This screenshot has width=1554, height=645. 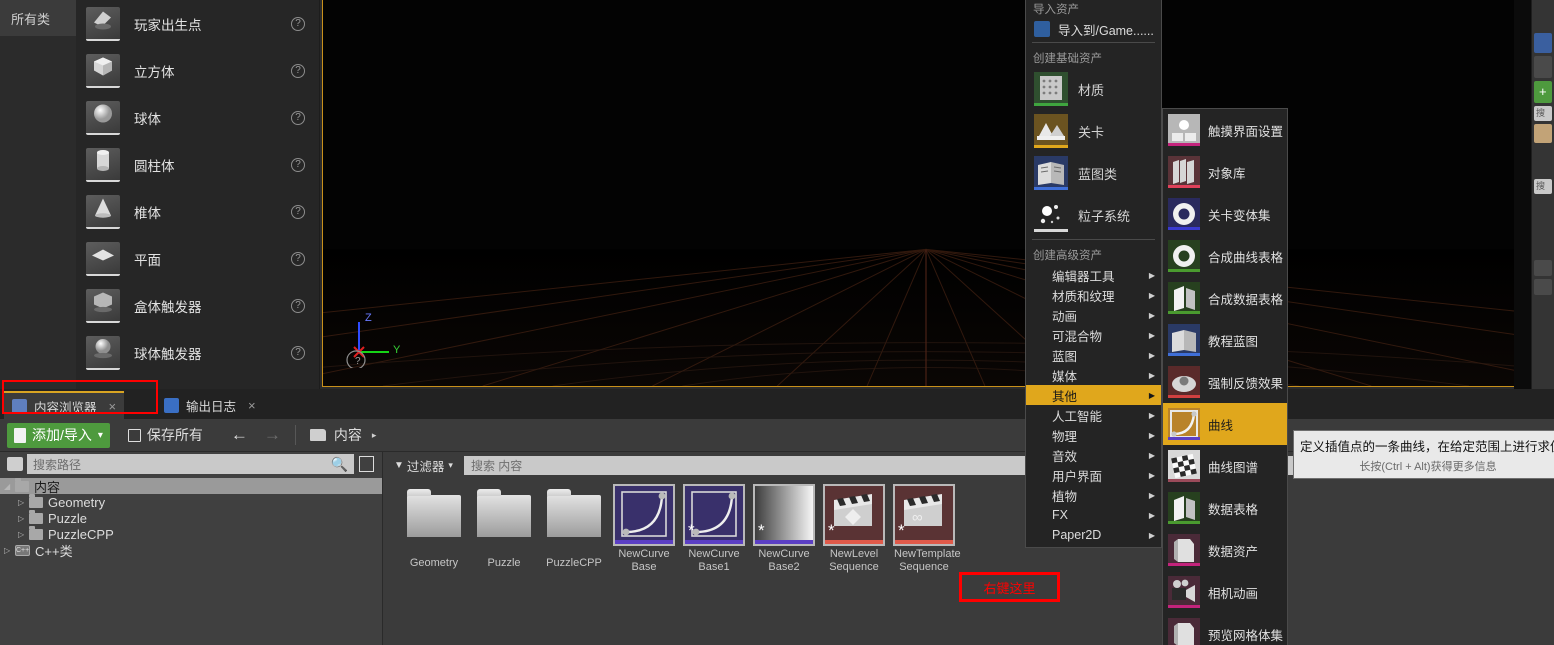 What do you see at coordinates (1225, 340) in the screenshot?
I see `submenu-item-tutorial-blueprint: 教程蓝图` at bounding box center [1225, 340].